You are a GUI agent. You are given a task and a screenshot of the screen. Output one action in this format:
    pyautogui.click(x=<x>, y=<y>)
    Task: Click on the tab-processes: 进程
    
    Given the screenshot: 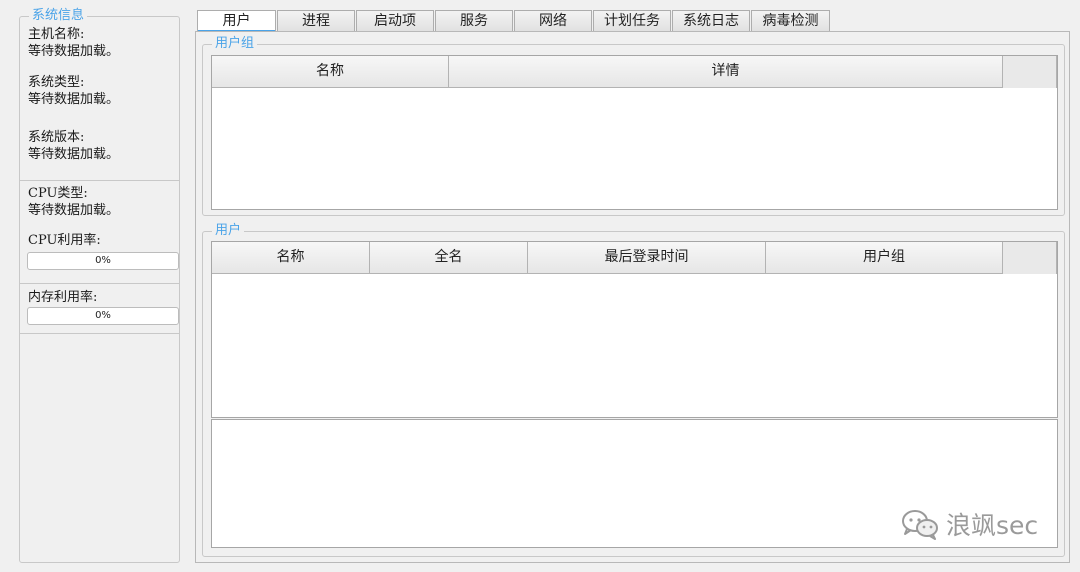 What is the action you would take?
    pyautogui.click(x=316, y=21)
    